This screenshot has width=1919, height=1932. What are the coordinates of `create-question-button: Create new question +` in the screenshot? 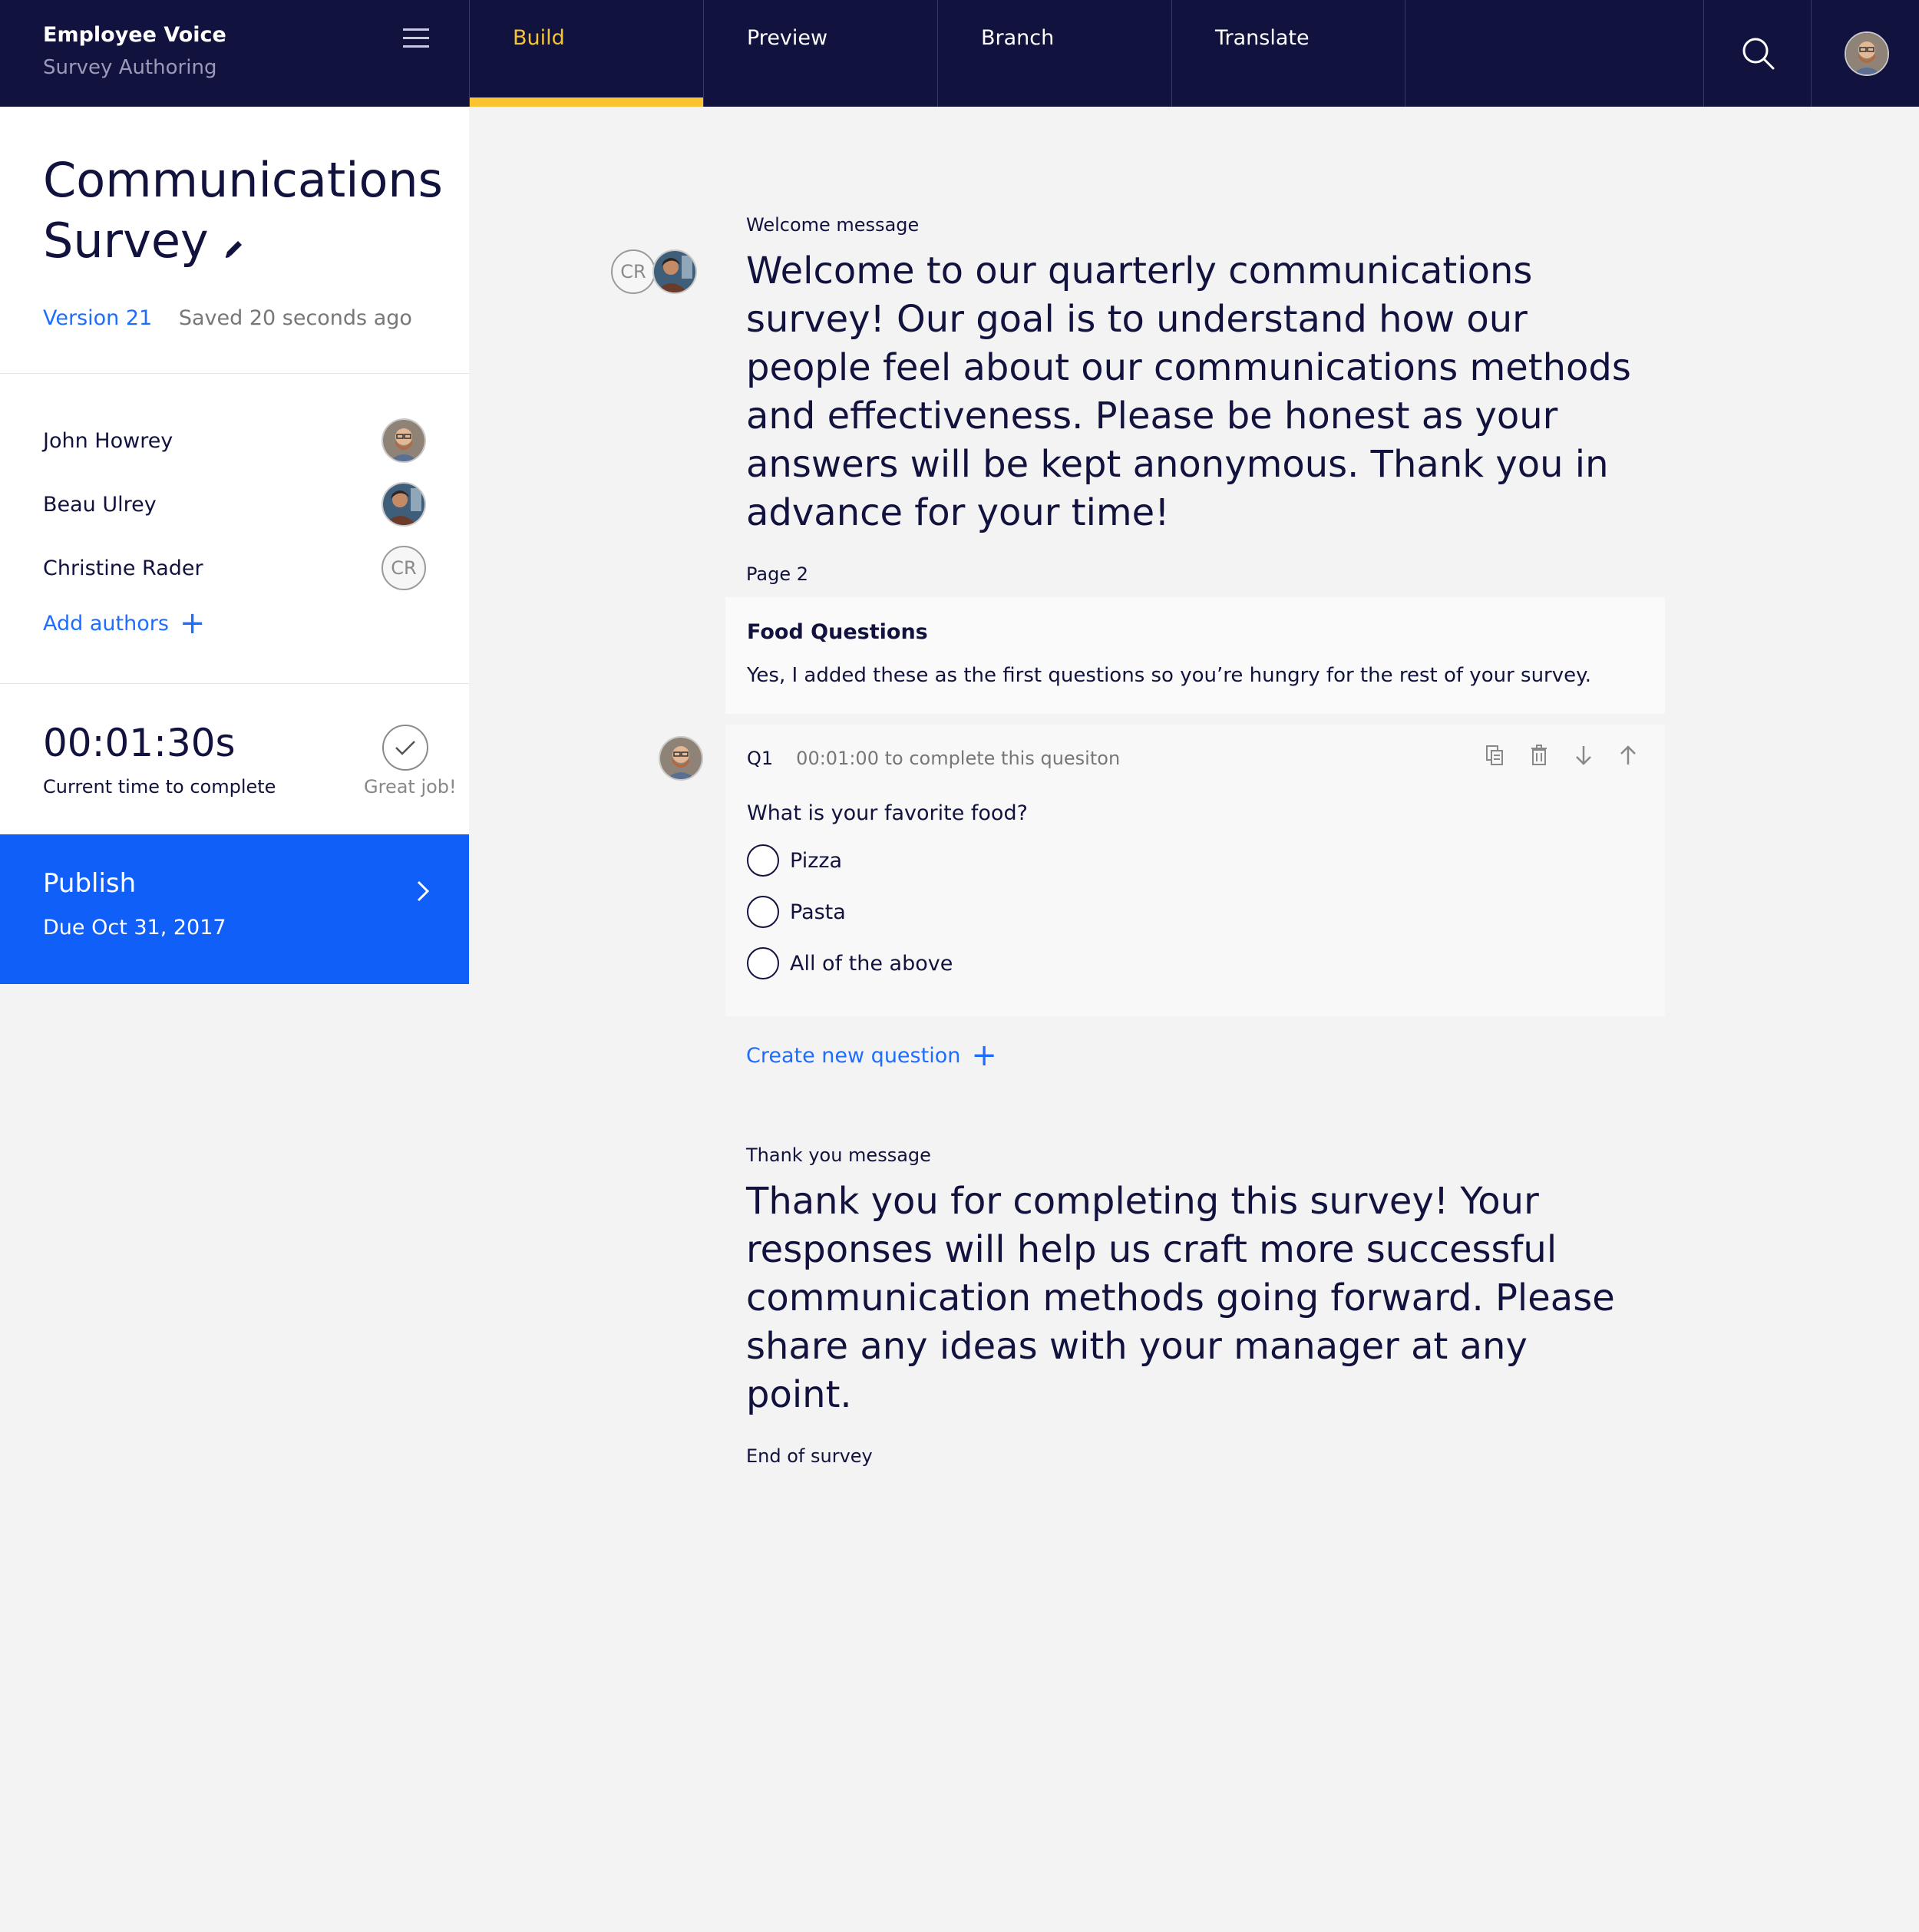 It's located at (871, 1055).